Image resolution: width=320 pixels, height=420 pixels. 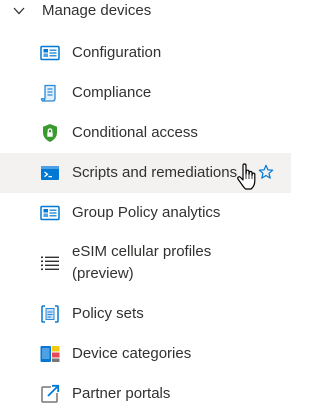 I want to click on star-outline-icon, so click(x=266, y=172).